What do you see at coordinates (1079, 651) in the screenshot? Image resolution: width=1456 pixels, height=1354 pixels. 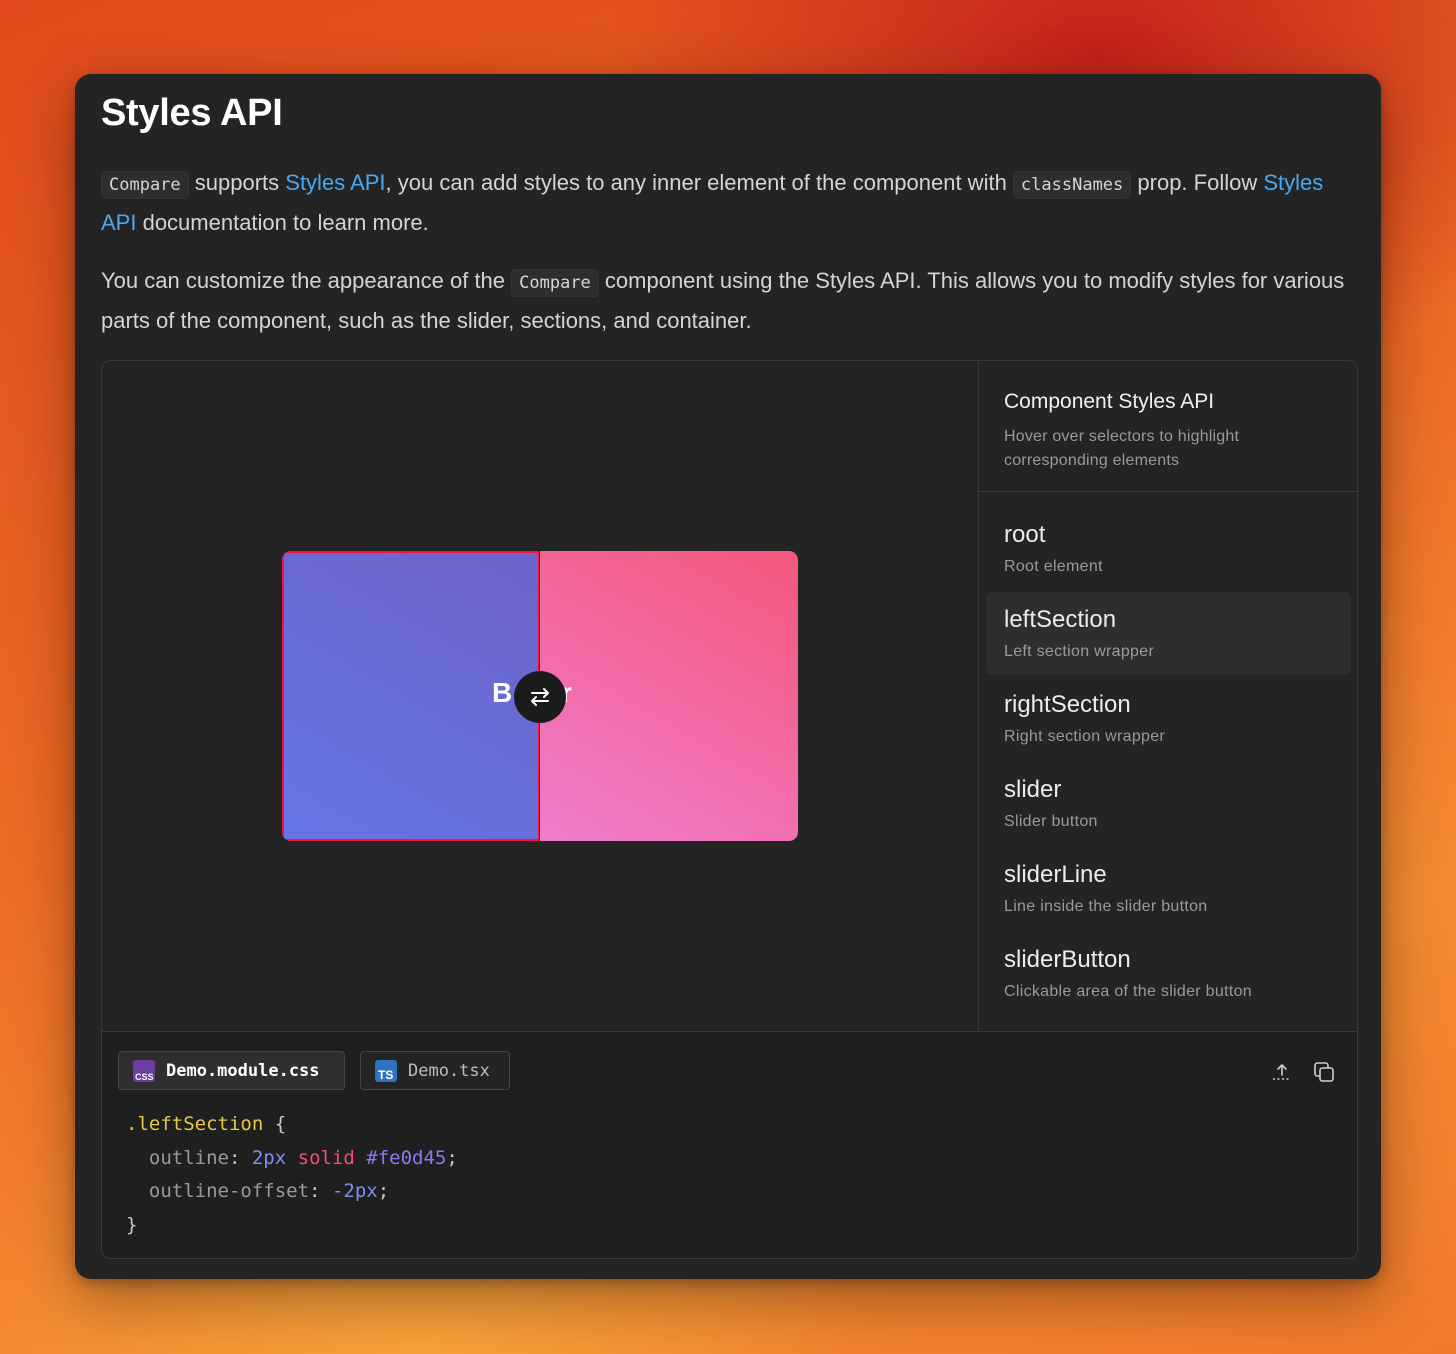 I see `selector-description: Left section wrapper` at bounding box center [1079, 651].